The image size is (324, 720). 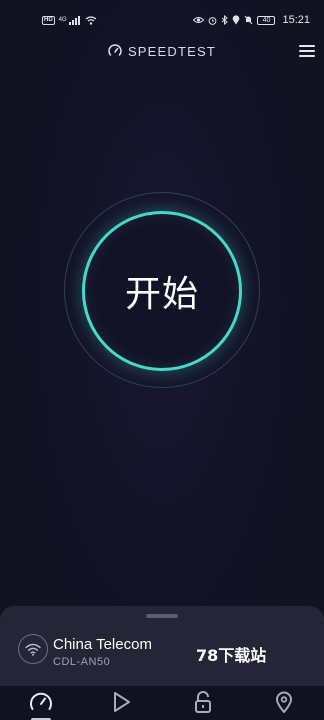 I want to click on location-icon, so click(x=236, y=20).